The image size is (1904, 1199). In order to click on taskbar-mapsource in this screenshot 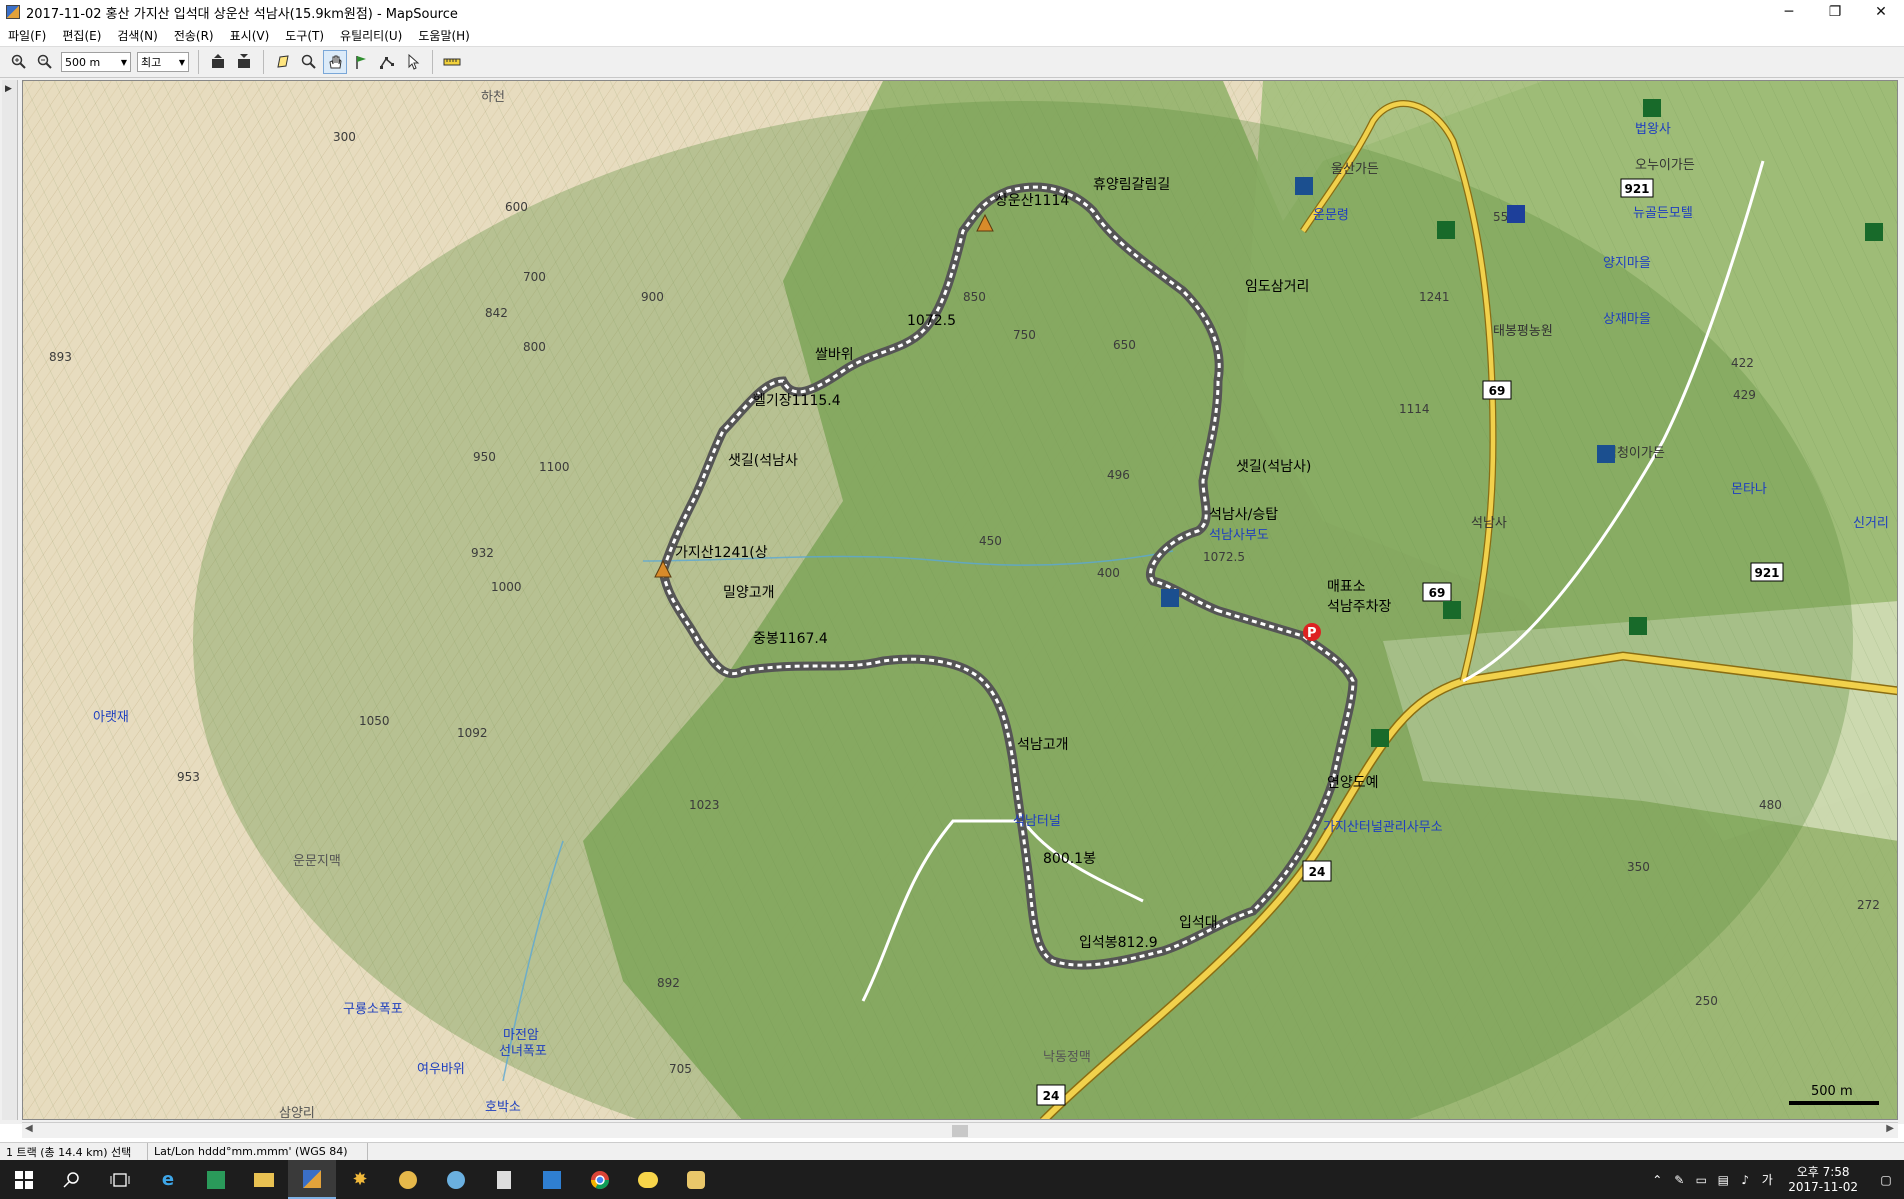, I will do `click(312, 1179)`.